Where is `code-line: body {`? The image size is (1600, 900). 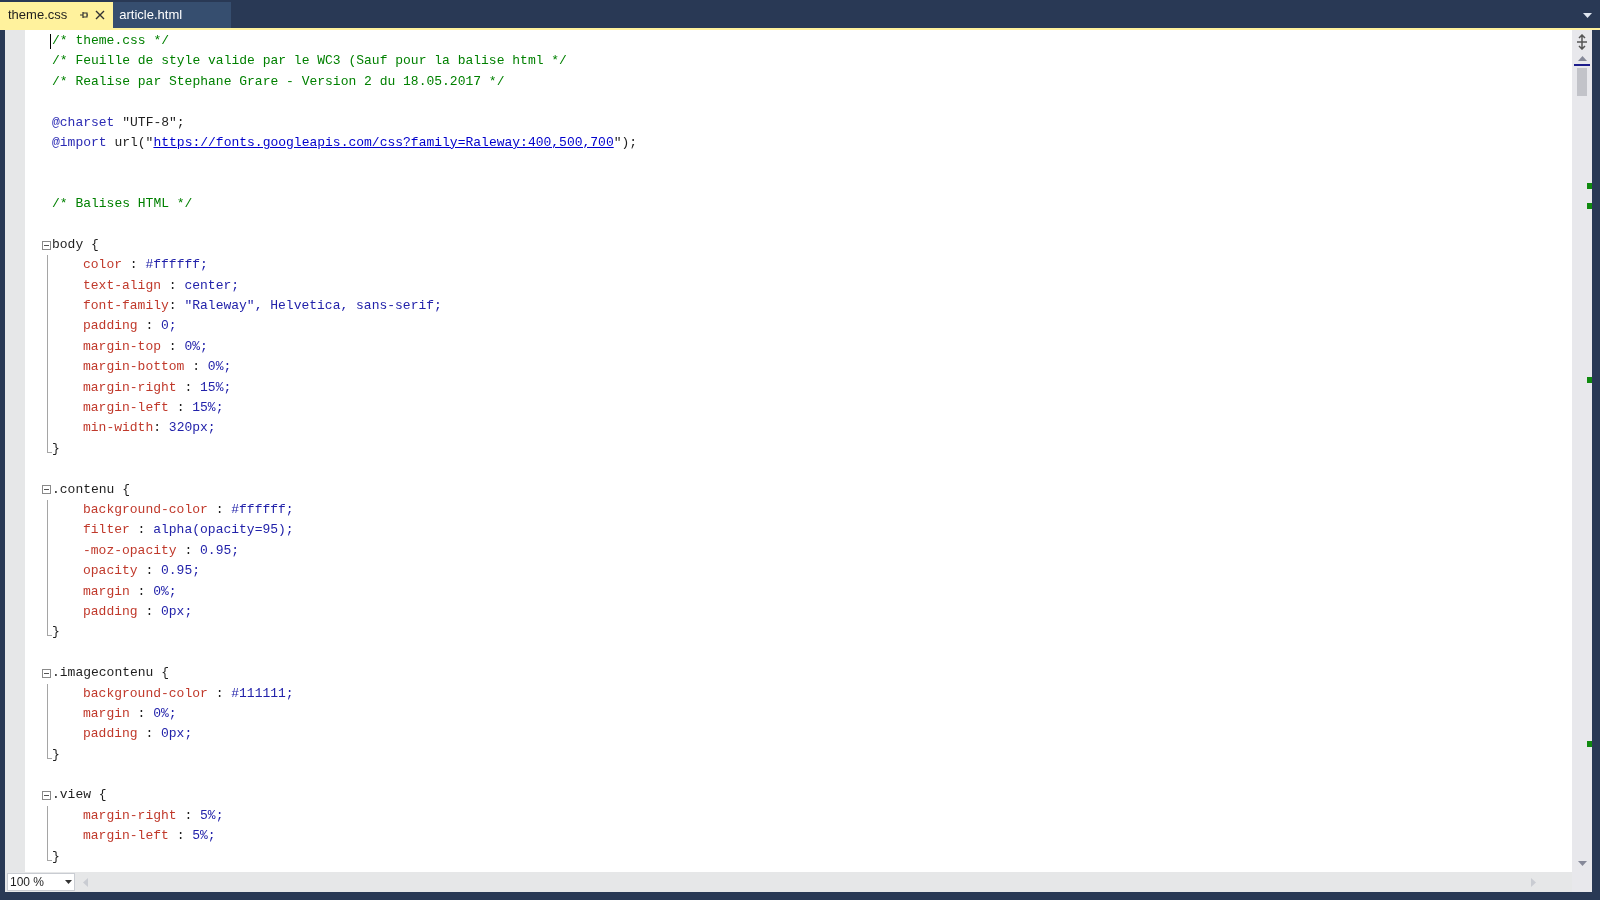 code-line: body { is located at coordinates (75, 244).